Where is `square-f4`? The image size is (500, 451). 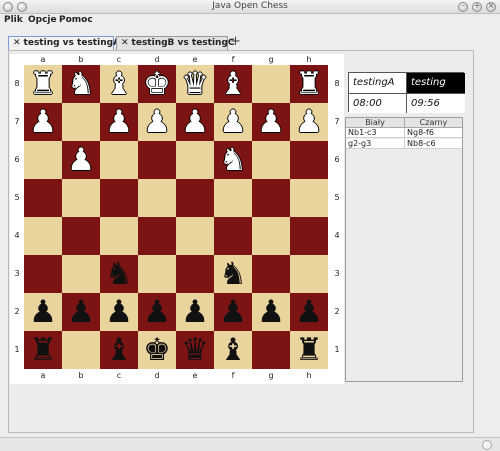
square-f4 is located at coordinates (233, 236).